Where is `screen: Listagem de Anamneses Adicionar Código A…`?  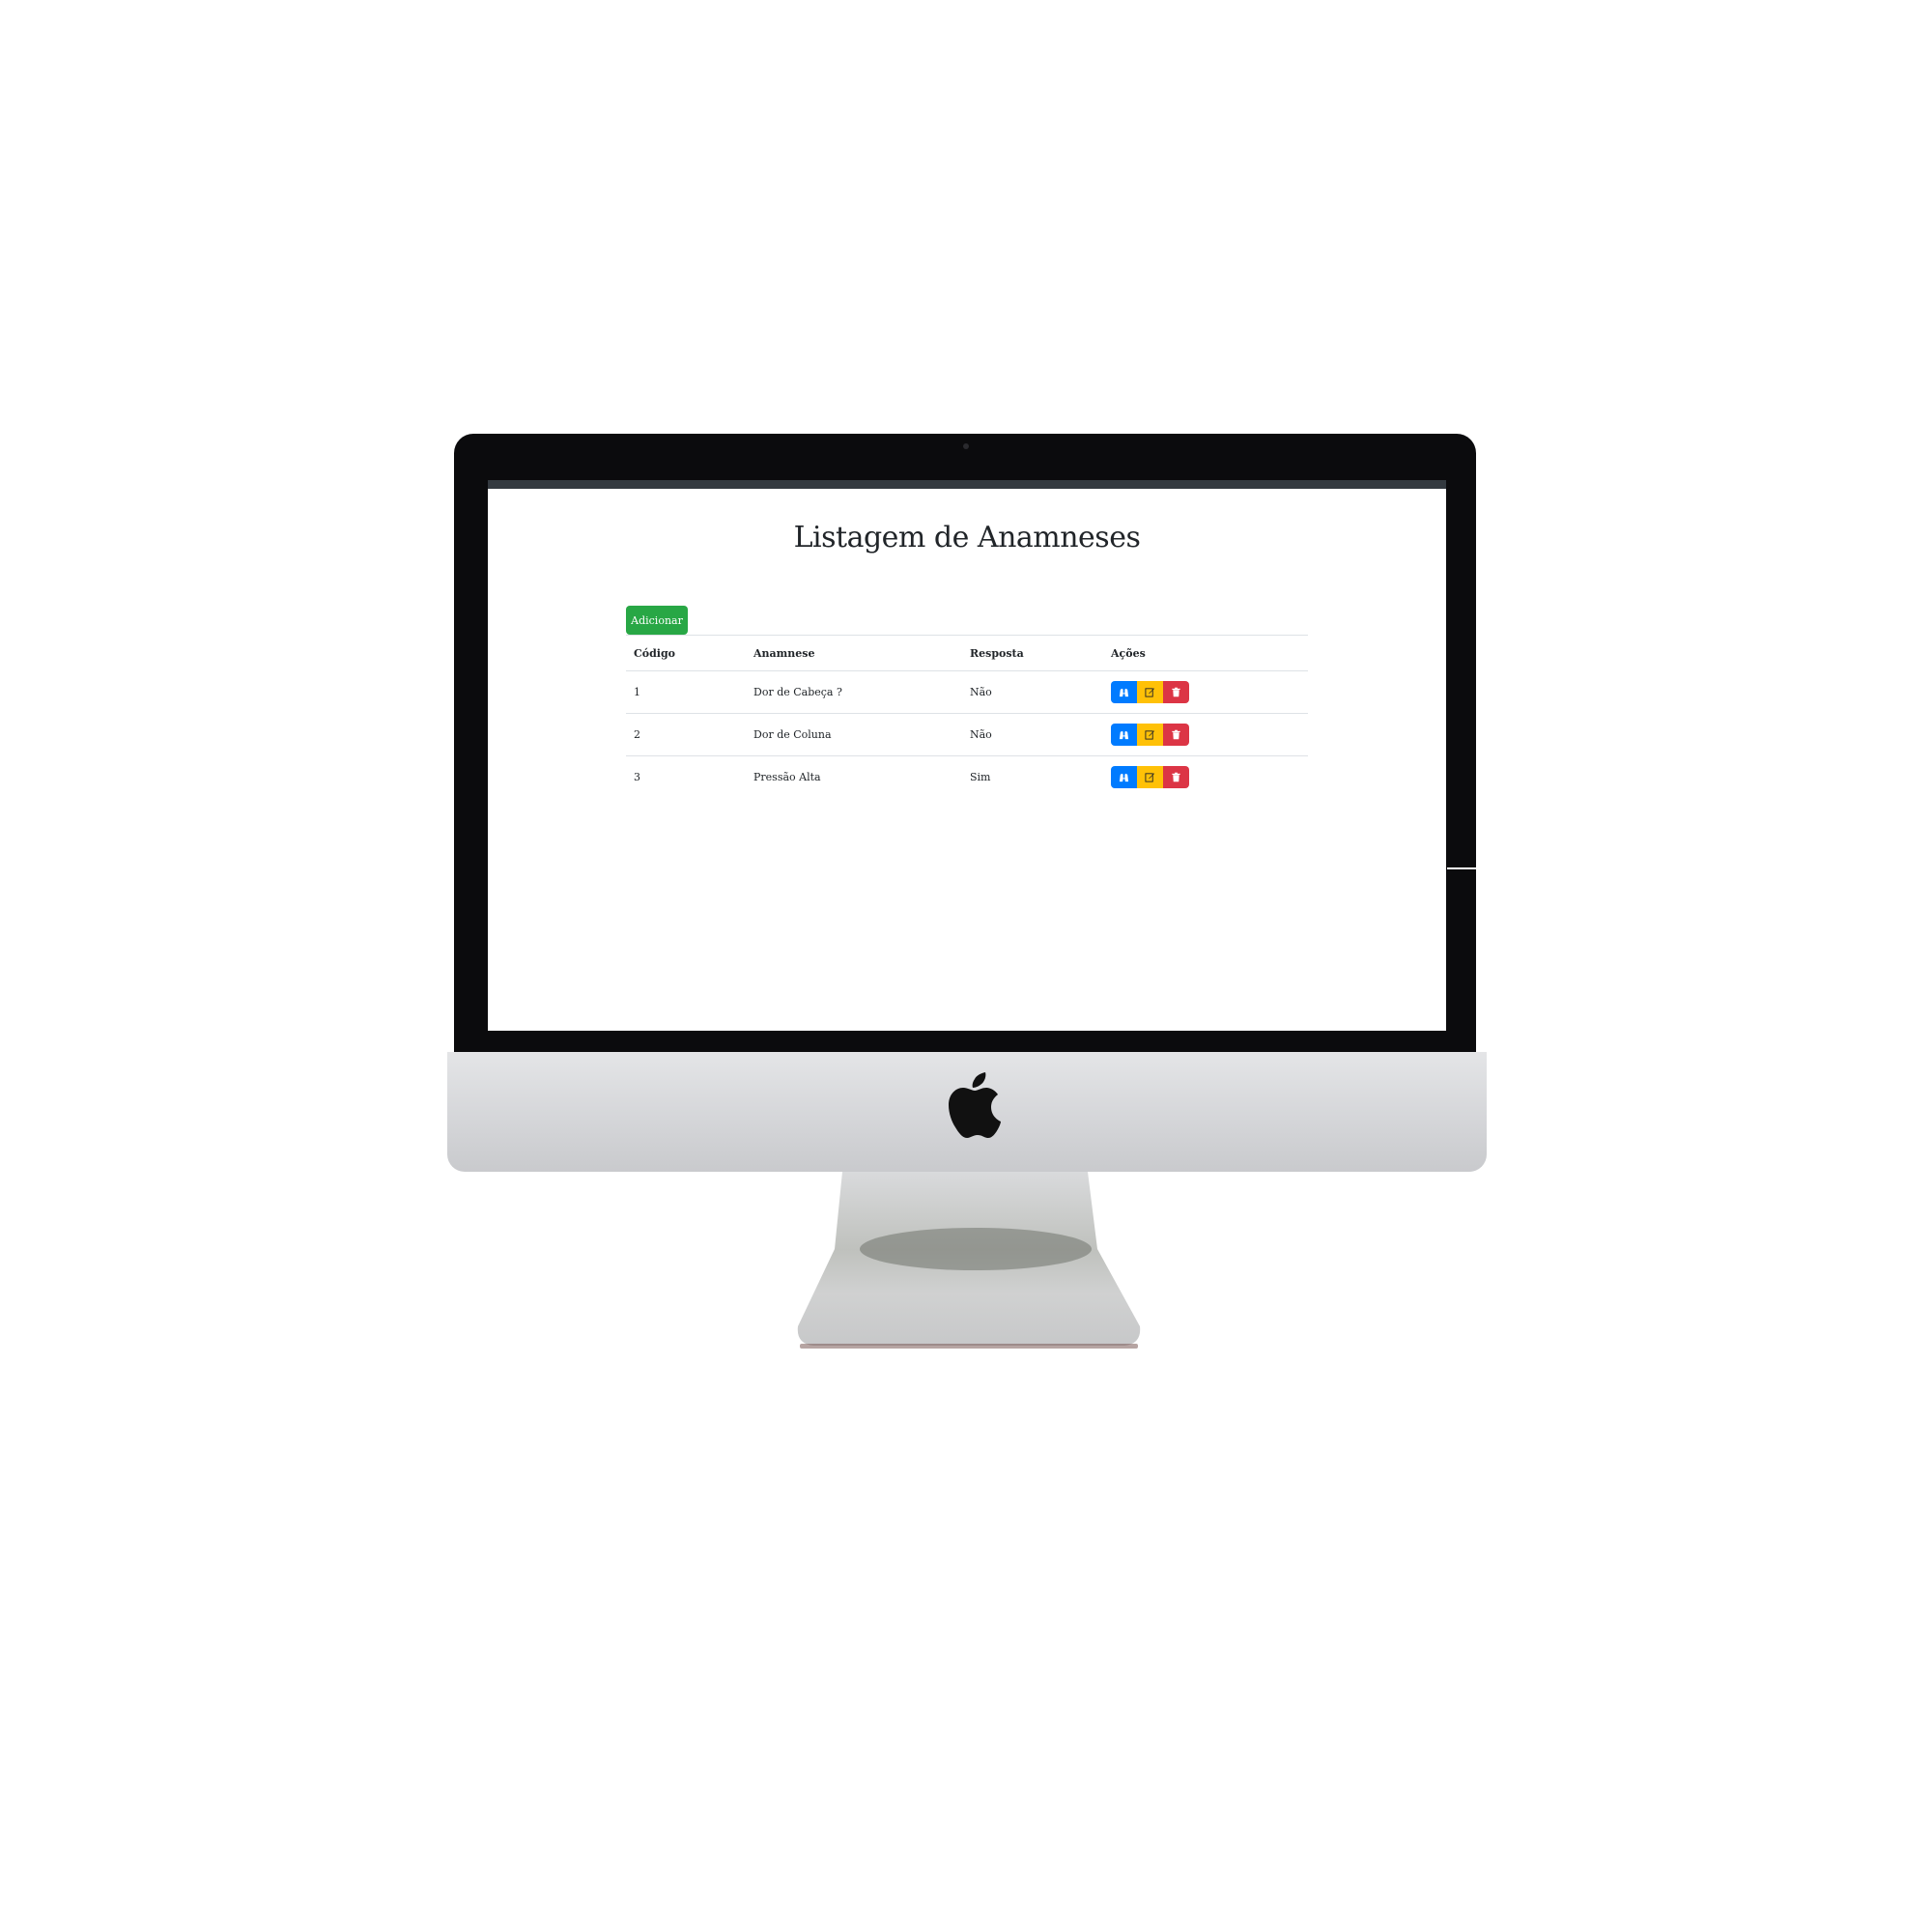
screen: Listagem de Anamneses Adicionar Código A… is located at coordinates (967, 755).